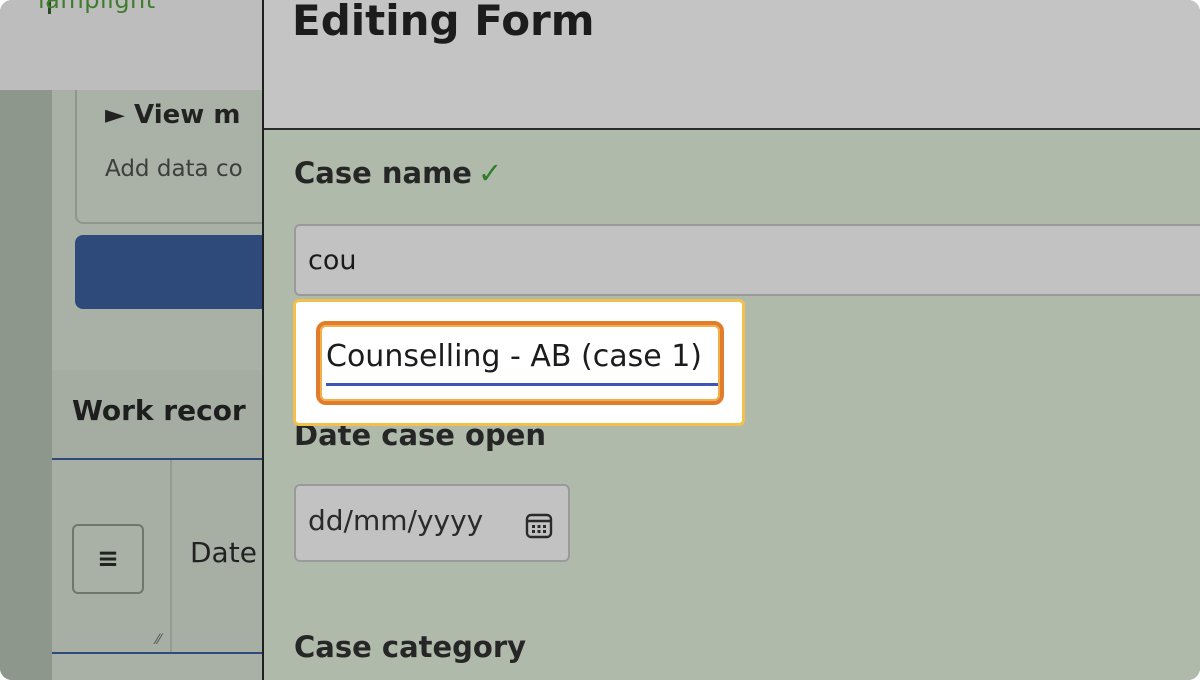 This screenshot has height=680, width=1200. I want to click on autocomplete-option: Counselling - AB (case 1), so click(520, 363).